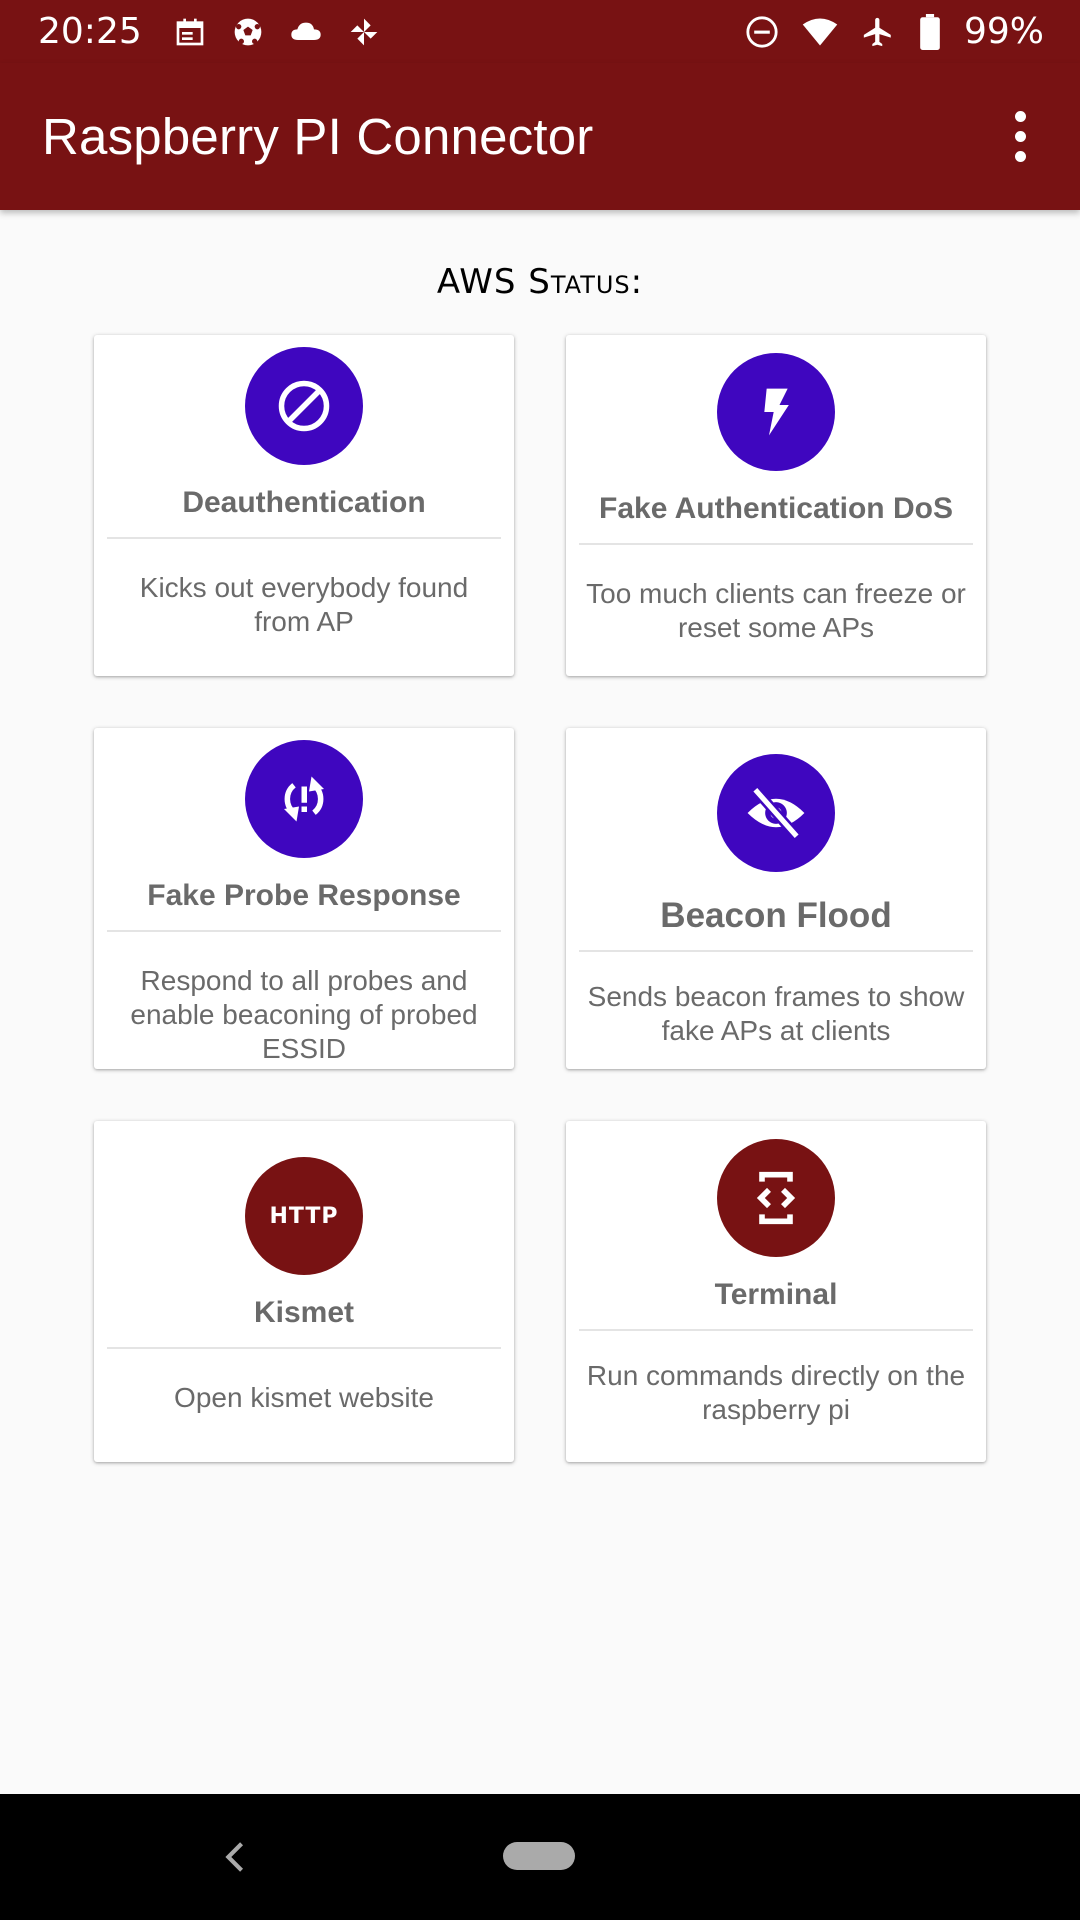  I want to click on more-vert-icon, so click(1020, 137).